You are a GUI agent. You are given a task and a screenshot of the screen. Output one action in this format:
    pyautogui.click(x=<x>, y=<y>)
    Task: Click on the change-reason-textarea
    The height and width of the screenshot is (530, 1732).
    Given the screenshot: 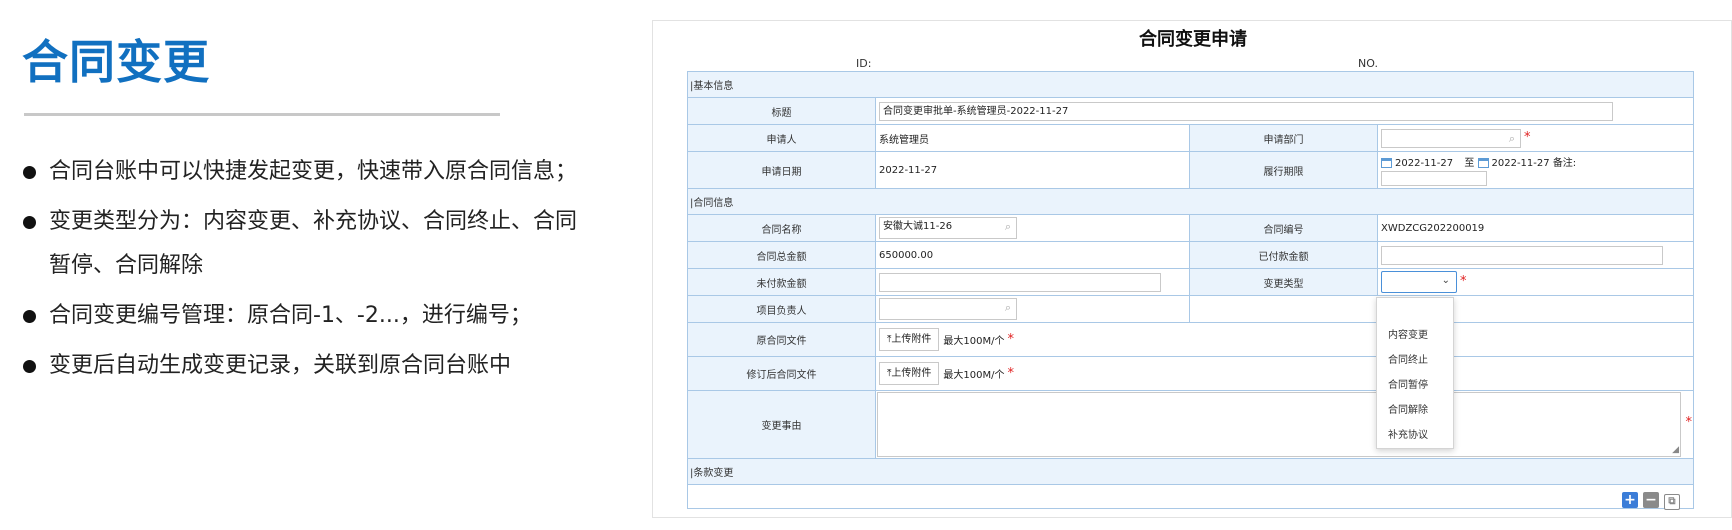 What is the action you would take?
    pyautogui.click(x=1279, y=424)
    